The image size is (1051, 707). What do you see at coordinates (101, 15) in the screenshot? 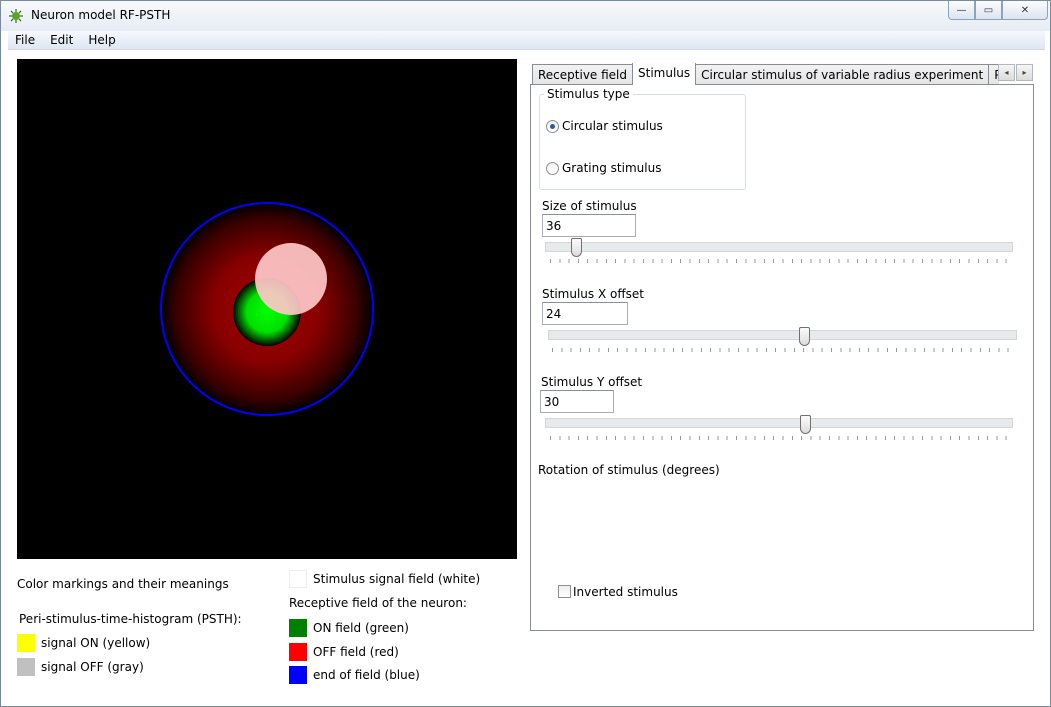
I see `window-title: Neuron model RF-PSTH` at bounding box center [101, 15].